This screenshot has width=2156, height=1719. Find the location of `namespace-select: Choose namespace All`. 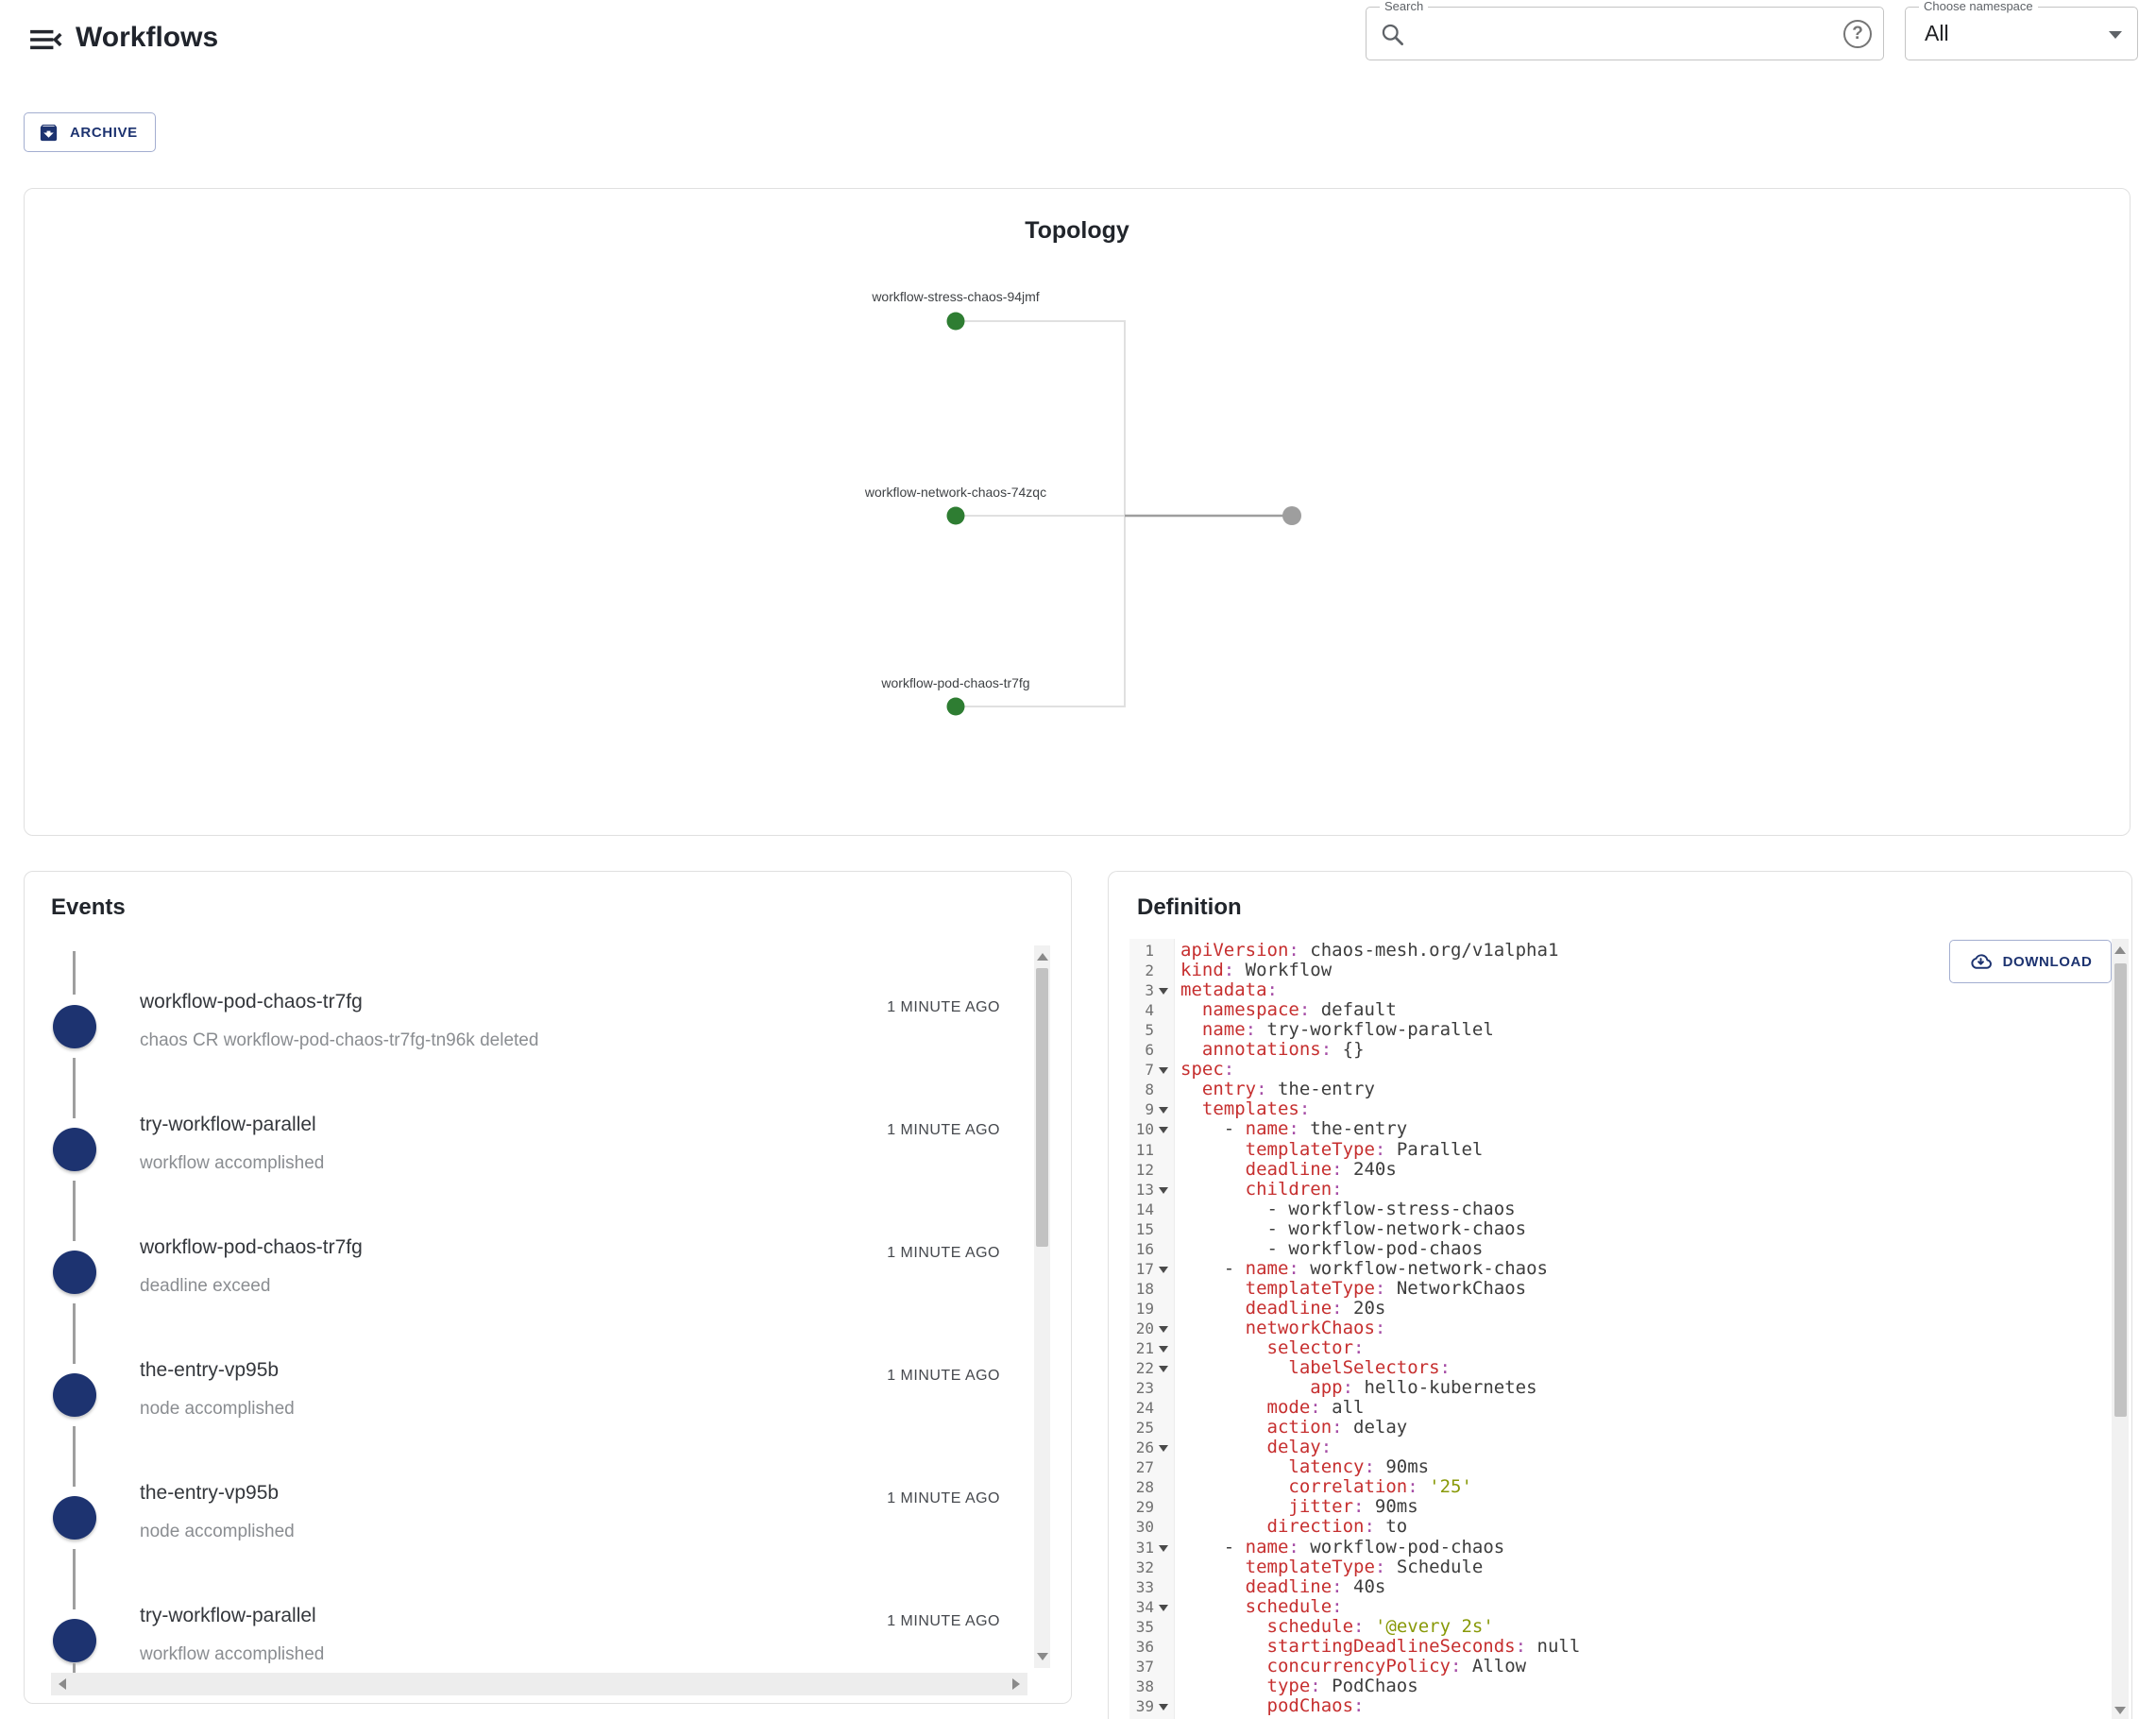

namespace-select: Choose namespace All is located at coordinates (2022, 30).